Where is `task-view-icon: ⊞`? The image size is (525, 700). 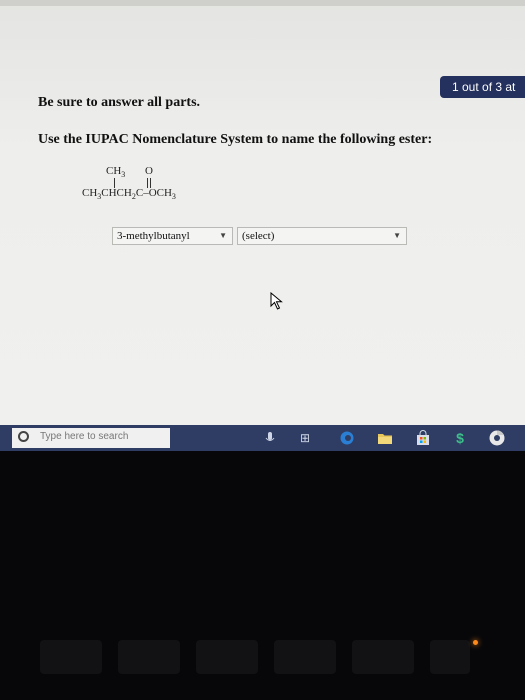
task-view-icon: ⊞ is located at coordinates (305, 438).